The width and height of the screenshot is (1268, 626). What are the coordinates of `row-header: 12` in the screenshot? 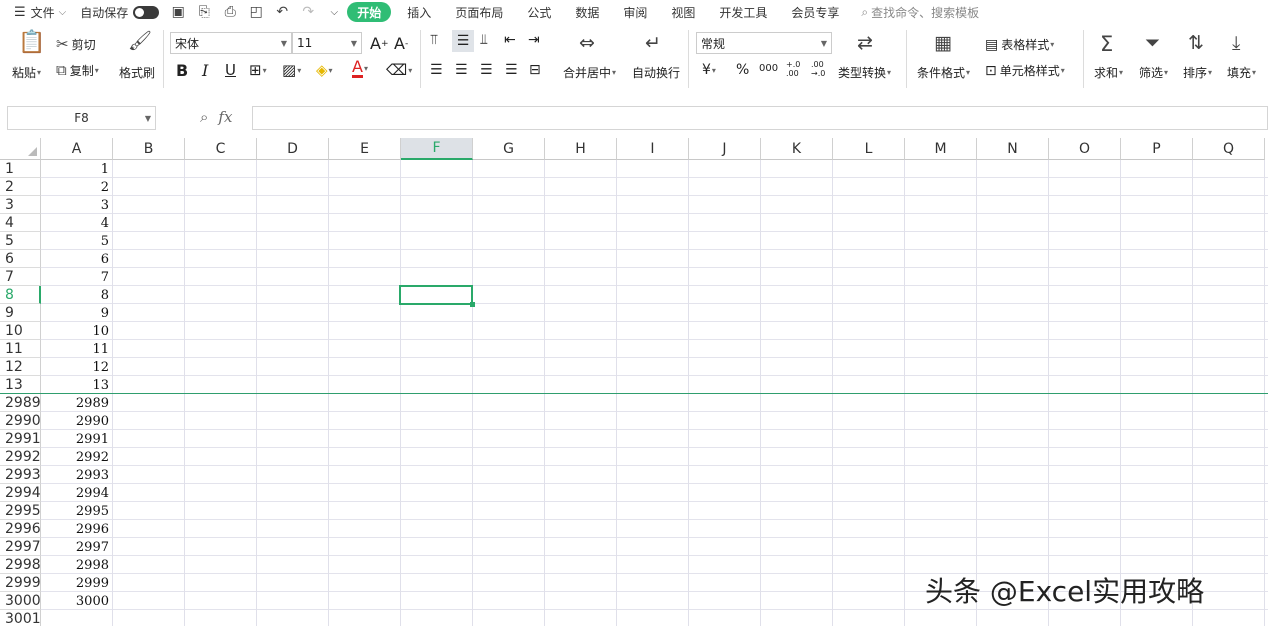 It's located at (20, 367).